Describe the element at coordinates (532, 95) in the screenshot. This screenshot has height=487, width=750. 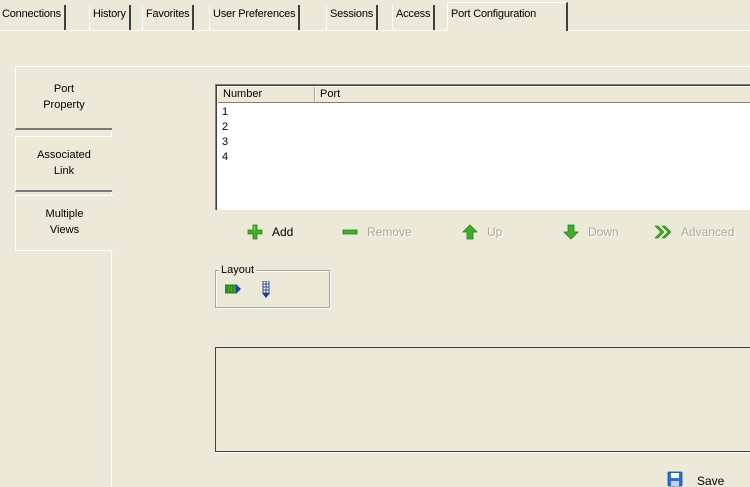
I see `column-header-port: Port` at that location.